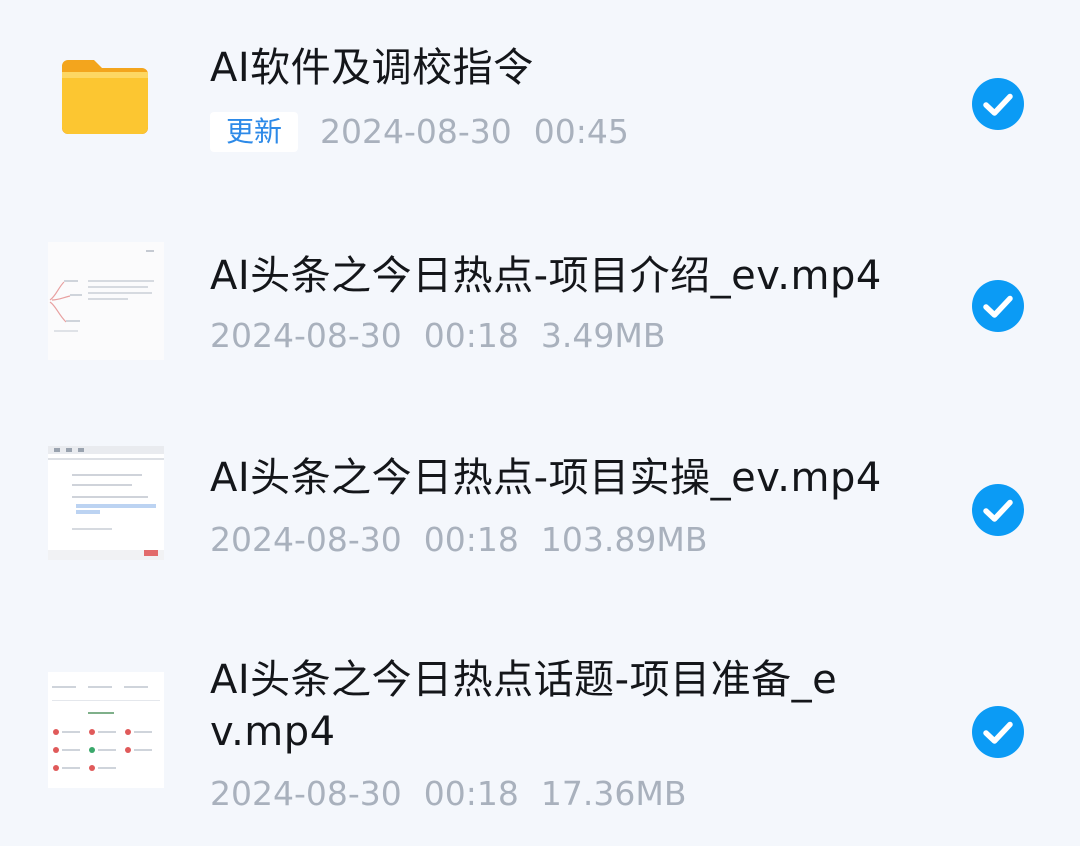 The image size is (1080, 846). I want to click on update-badge: 更新, so click(254, 132).